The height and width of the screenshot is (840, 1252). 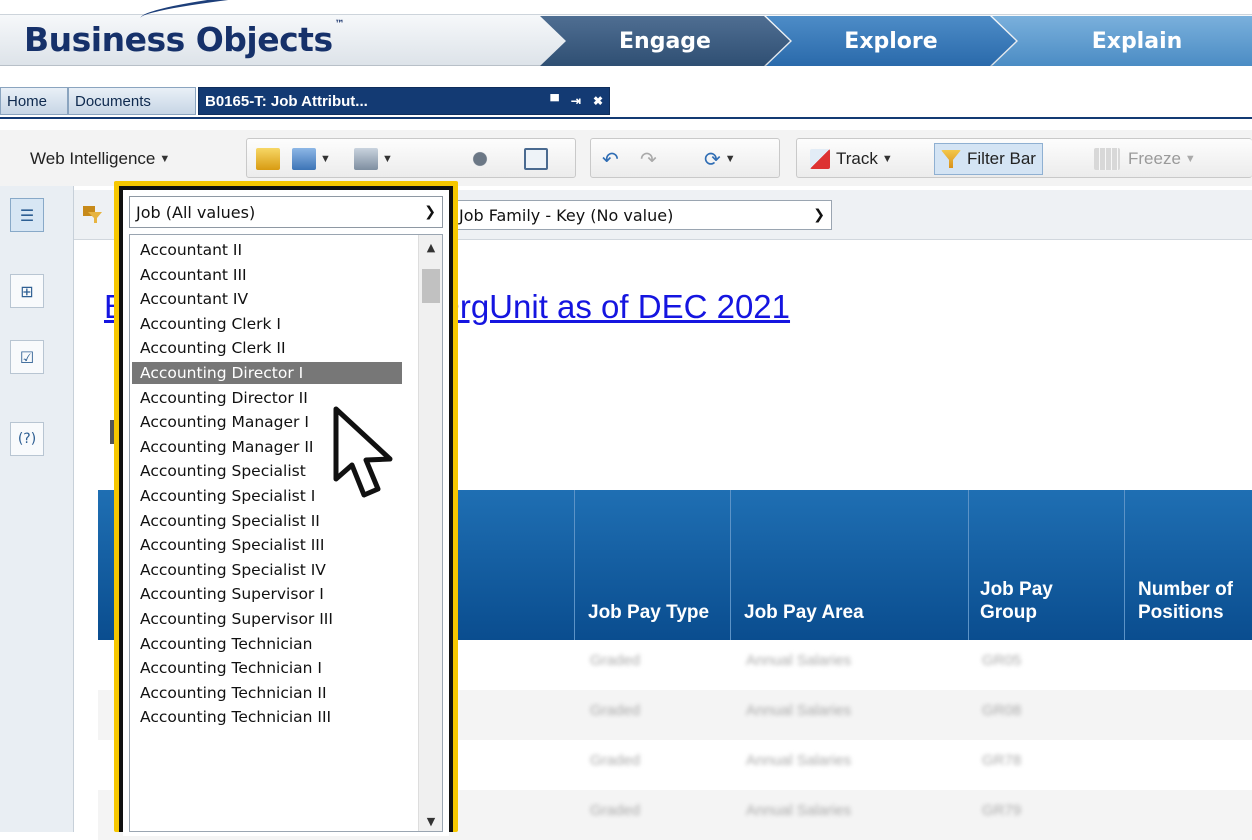 What do you see at coordinates (184, 39) in the screenshot?
I see `brand-logo: Business Objects ™` at bounding box center [184, 39].